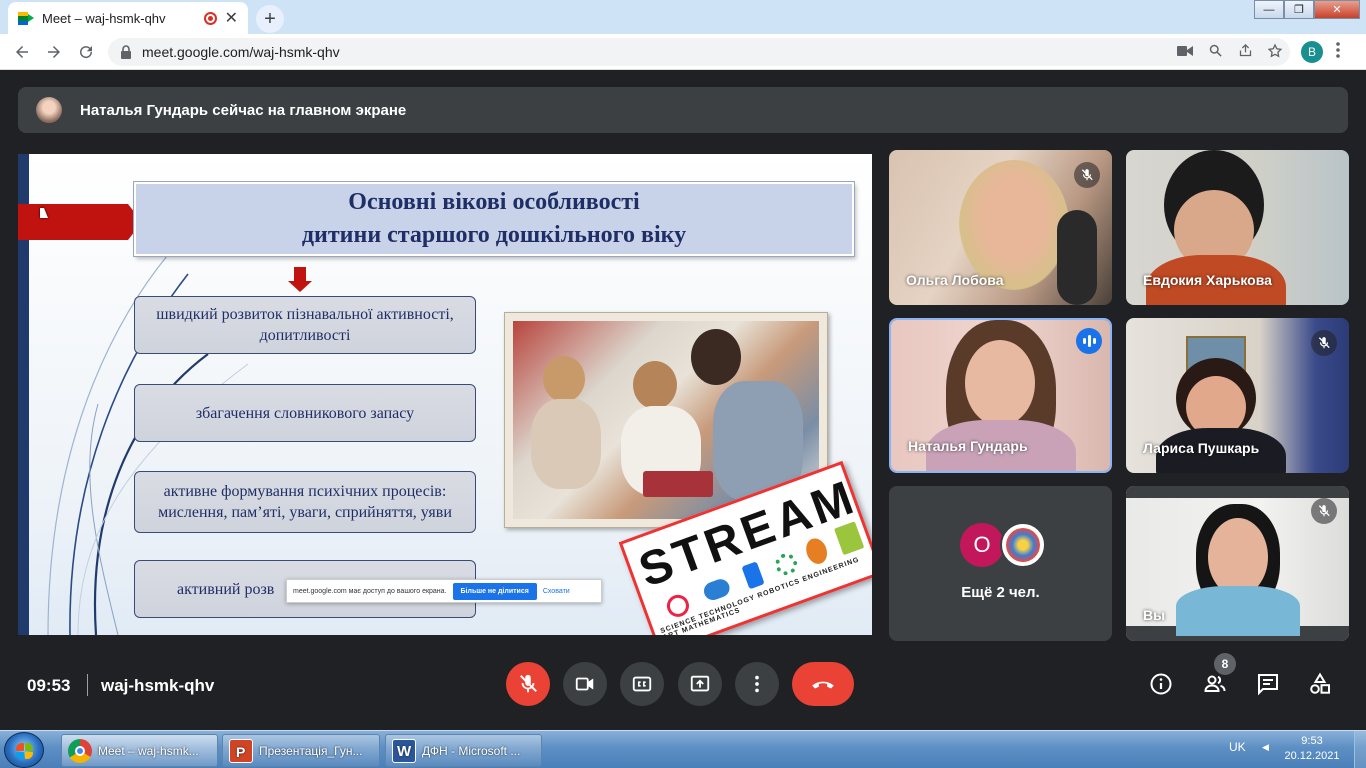  I want to click on browser-toolbar: meet.google.com/waj-hsmk-qhv B, so click(683, 52).